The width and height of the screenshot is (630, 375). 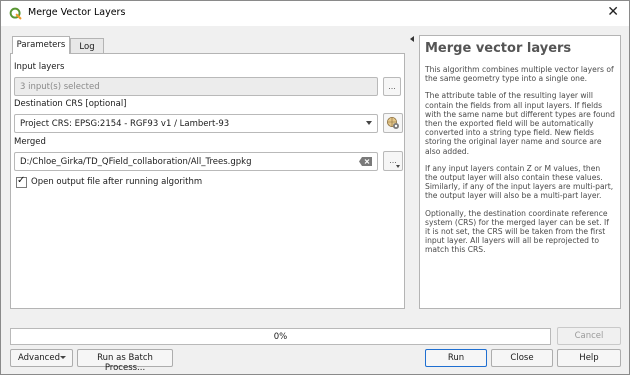 I want to click on help-button: Help, so click(x=589, y=358).